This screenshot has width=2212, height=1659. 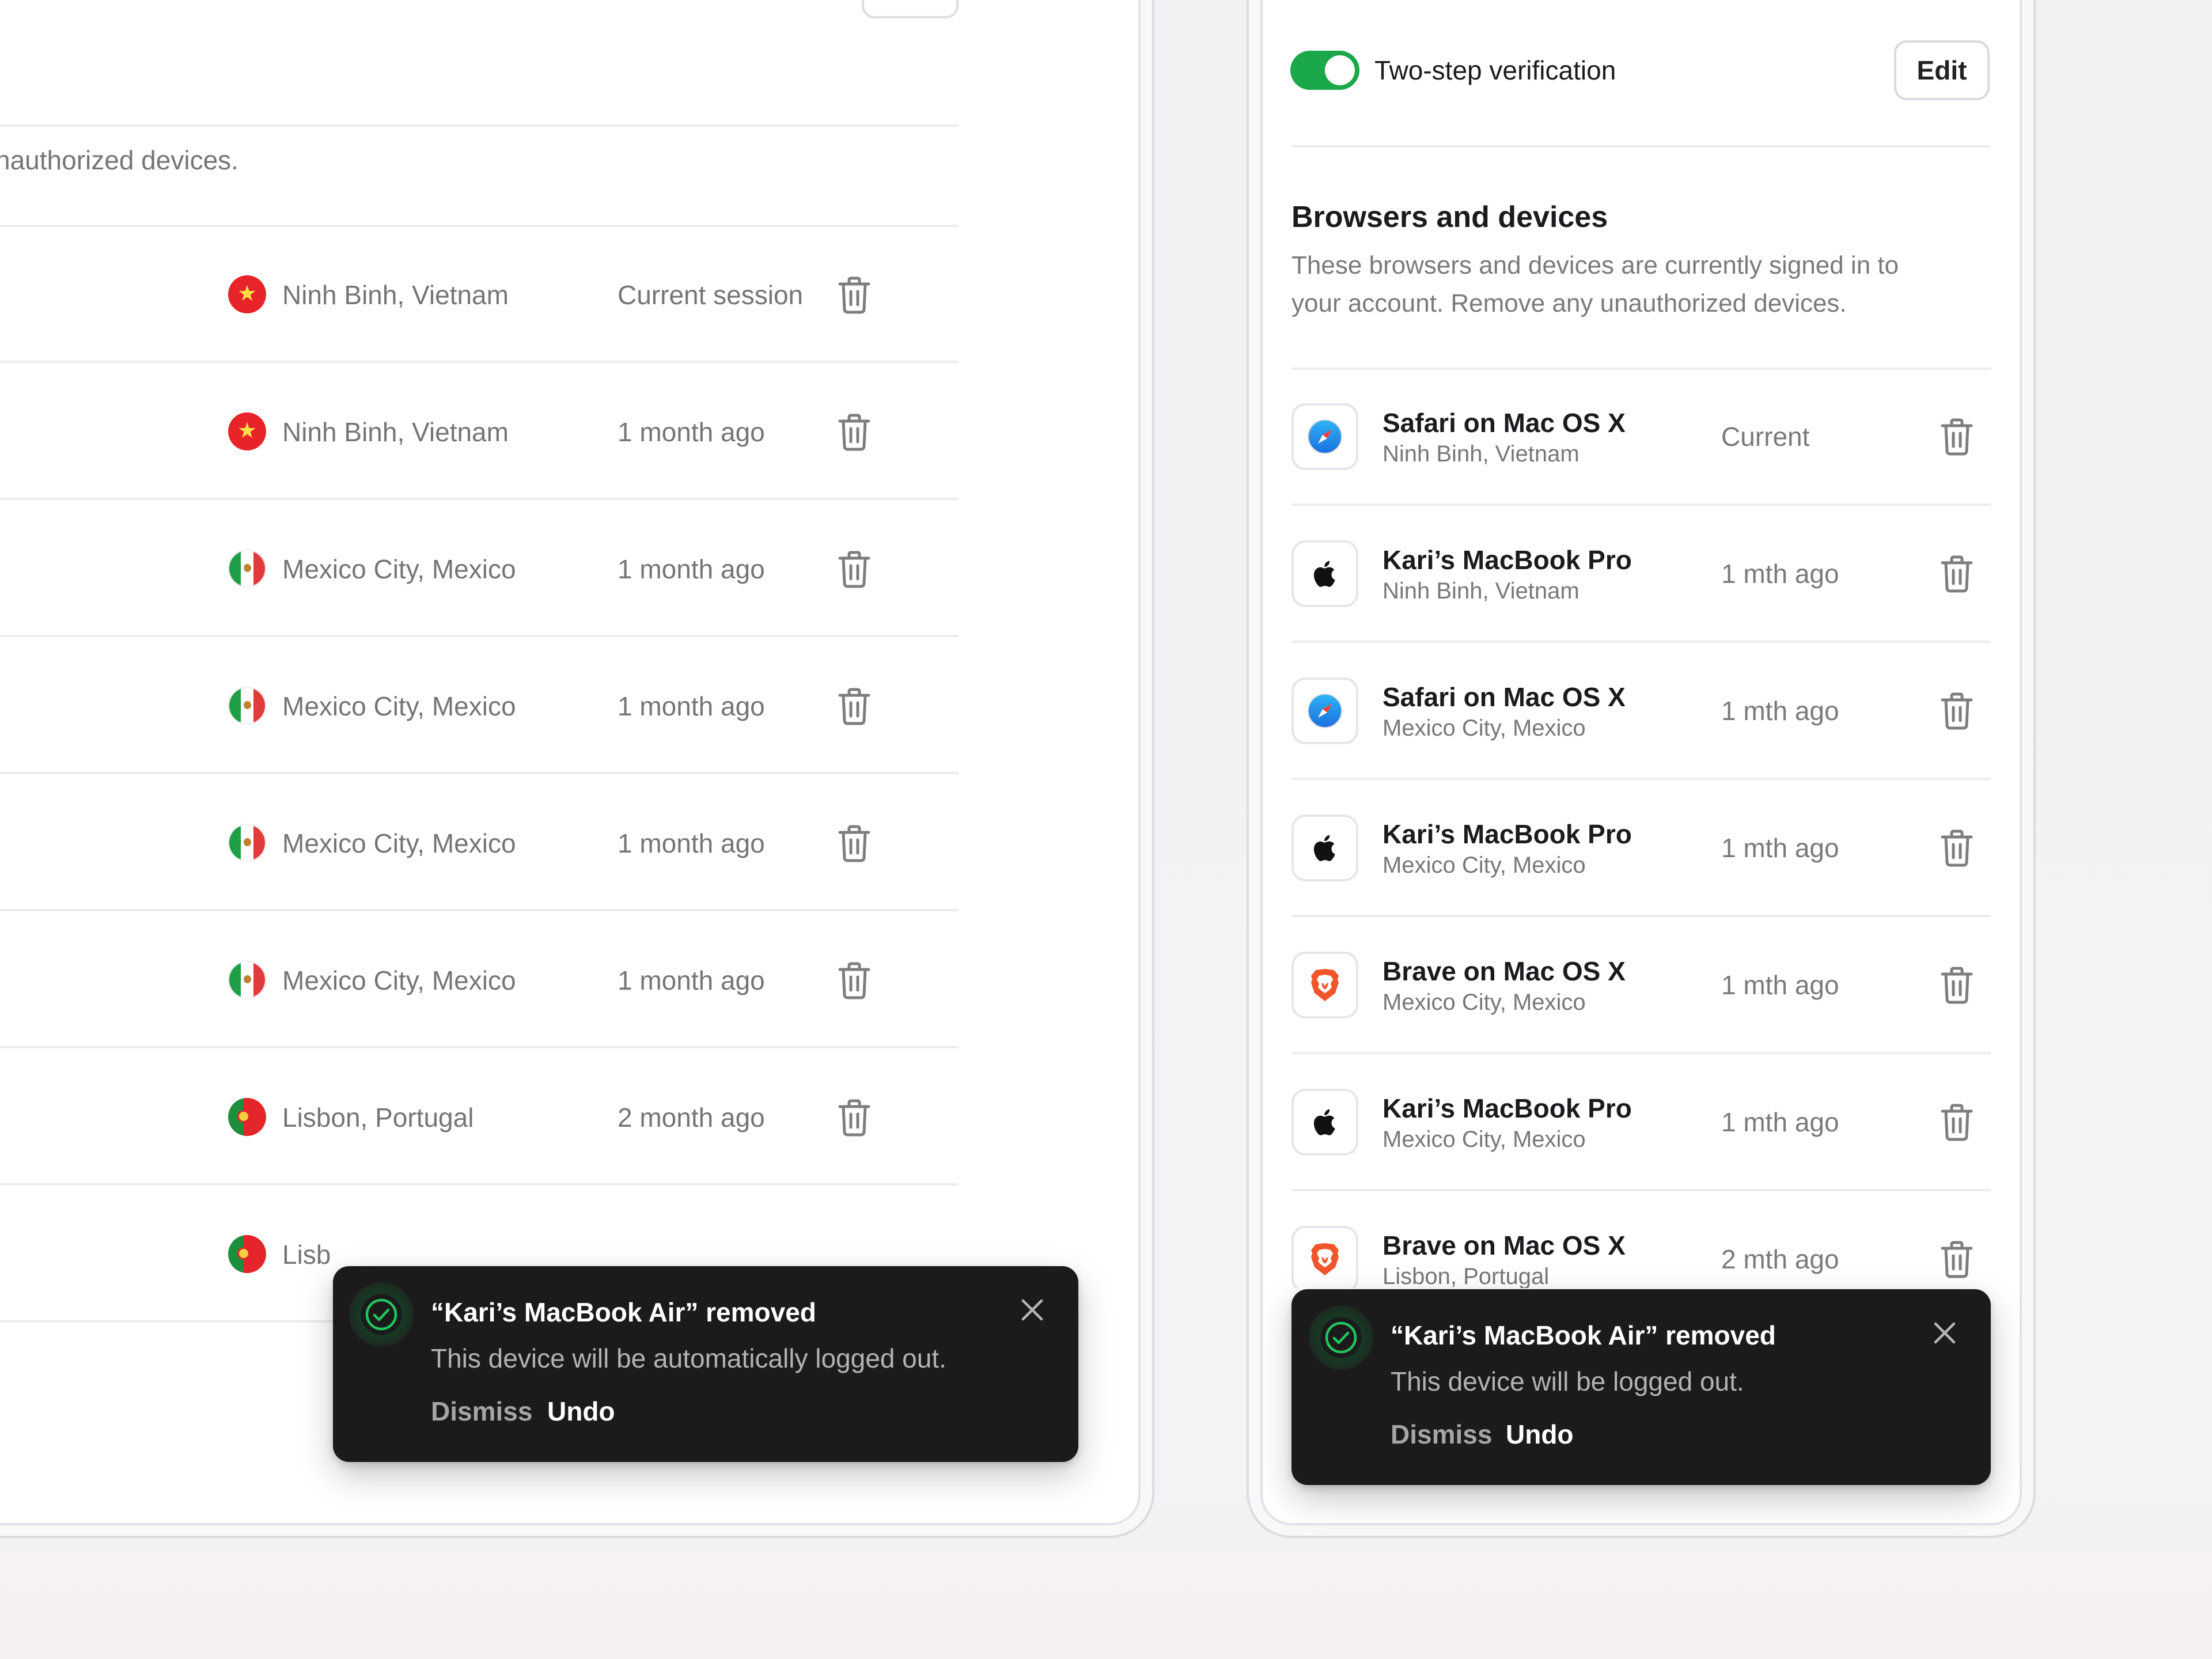 What do you see at coordinates (1765, 437) in the screenshot?
I see `device-time: Current` at bounding box center [1765, 437].